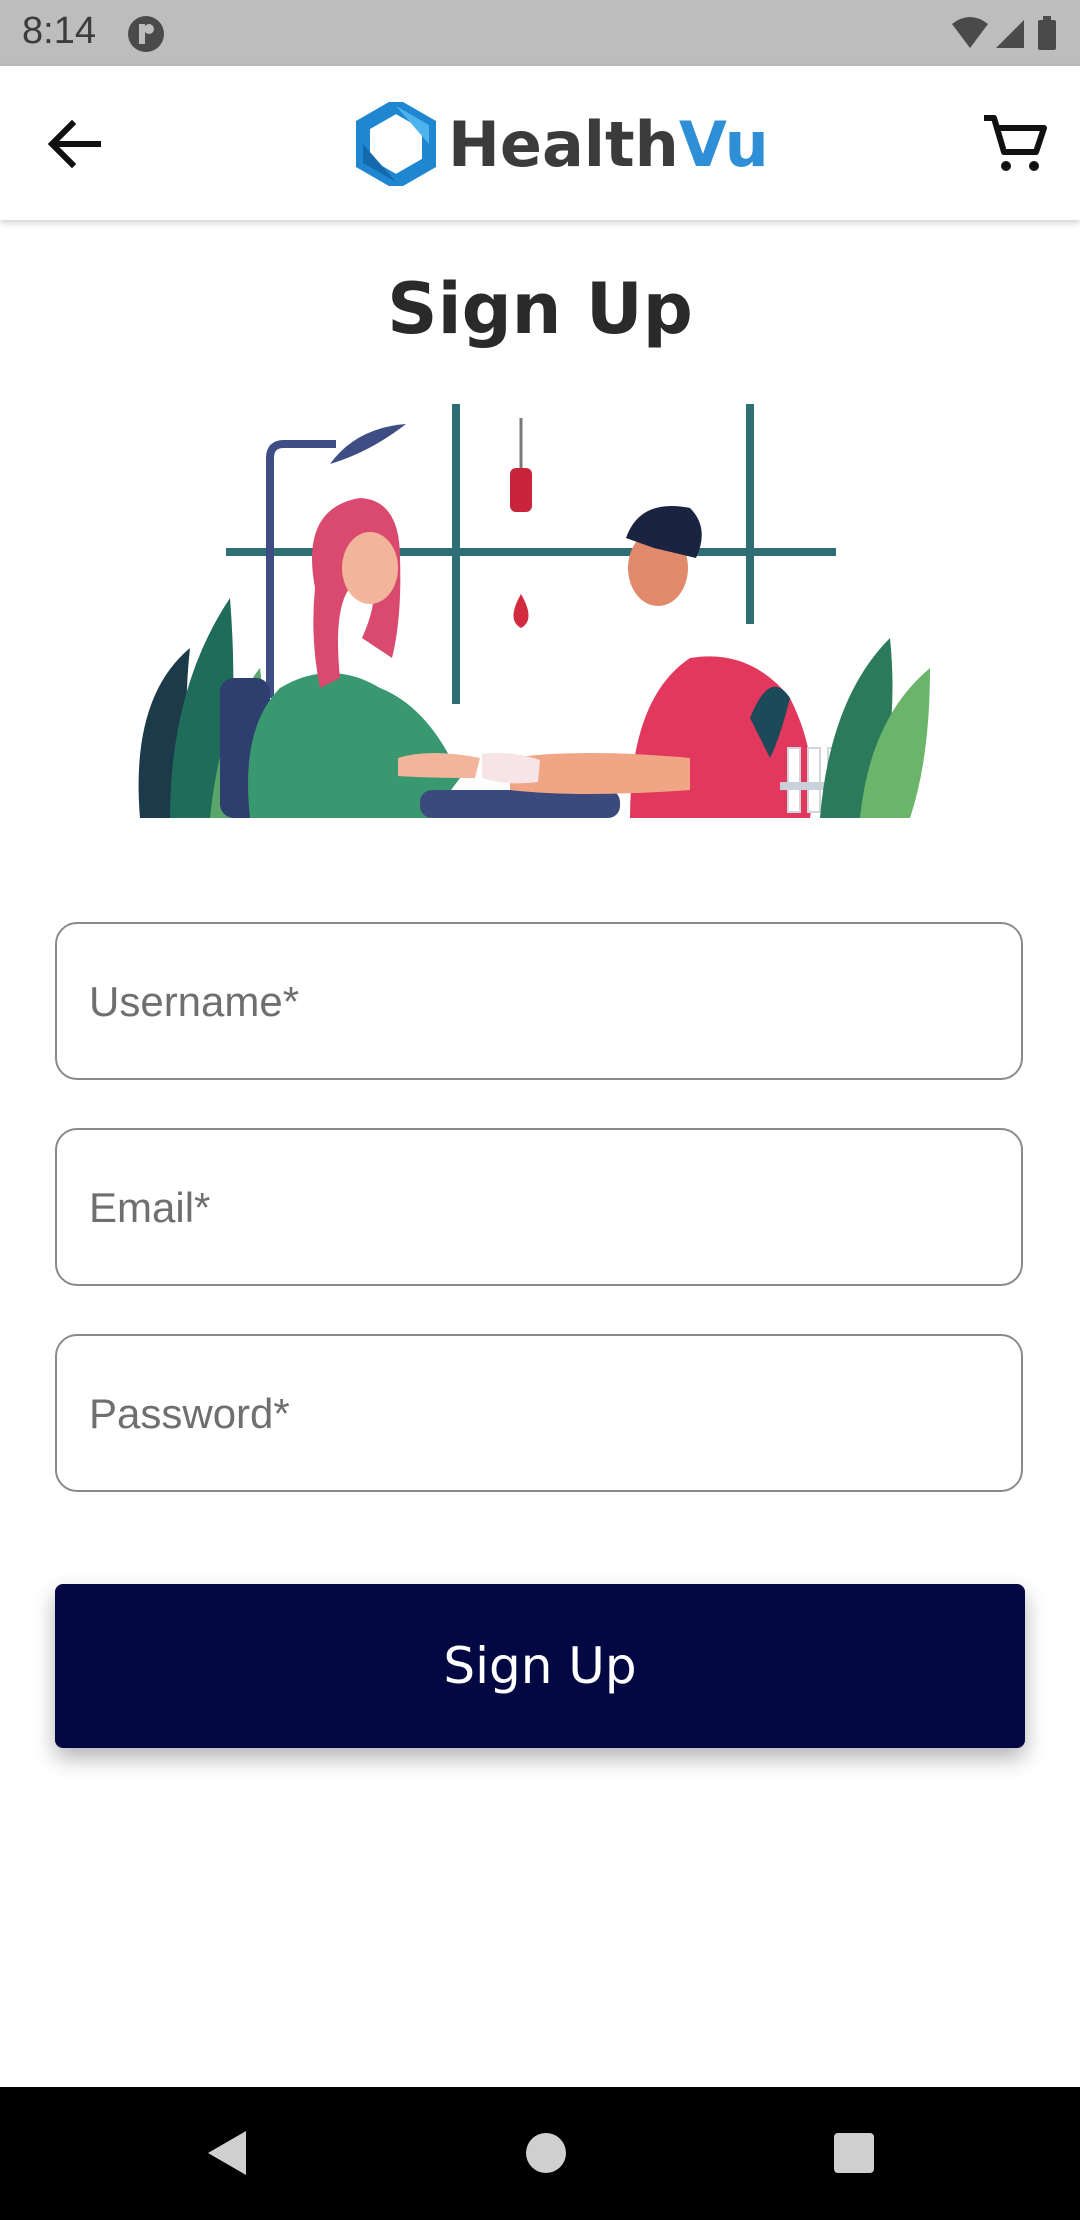 The image size is (1080, 2220). What do you see at coordinates (59, 31) in the screenshot?
I see `status-time: 8:14` at bounding box center [59, 31].